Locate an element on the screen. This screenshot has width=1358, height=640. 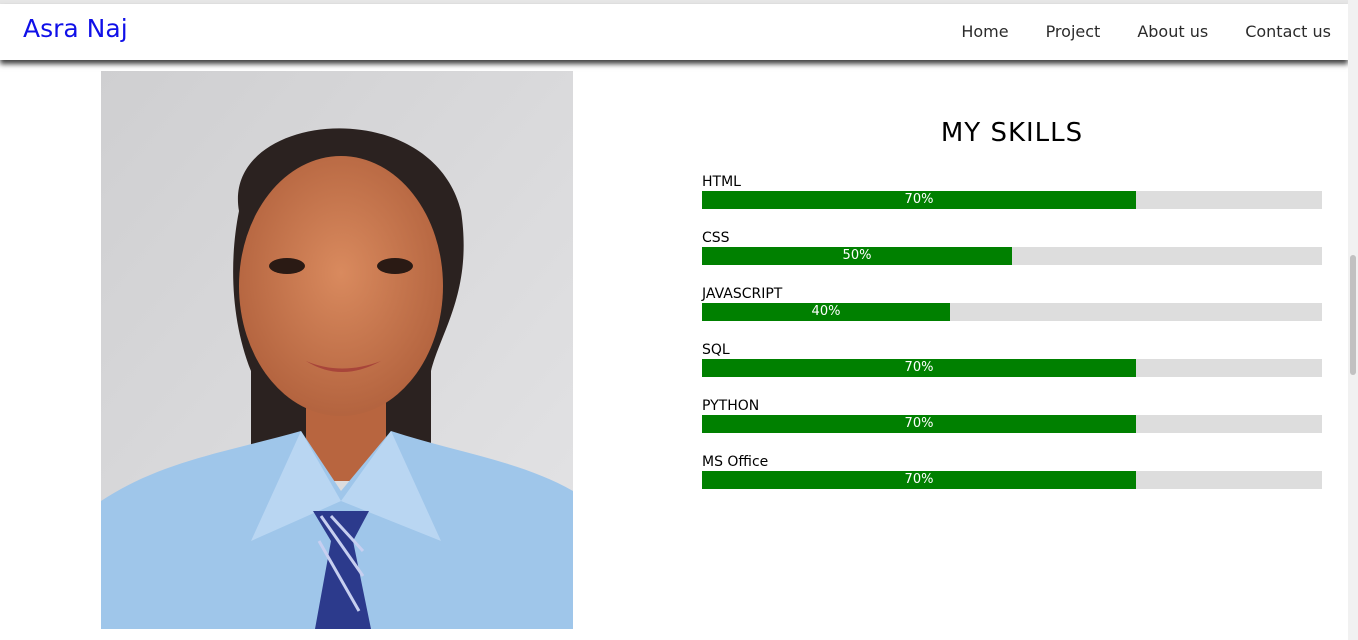
scrollbar is located at coordinates (1353, 320).